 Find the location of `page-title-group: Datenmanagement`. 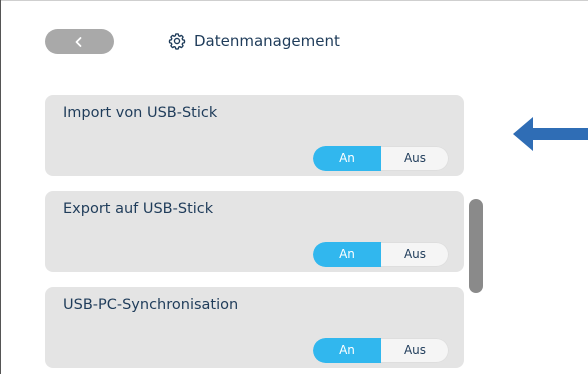

page-title-group: Datenmanagement is located at coordinates (254, 41).